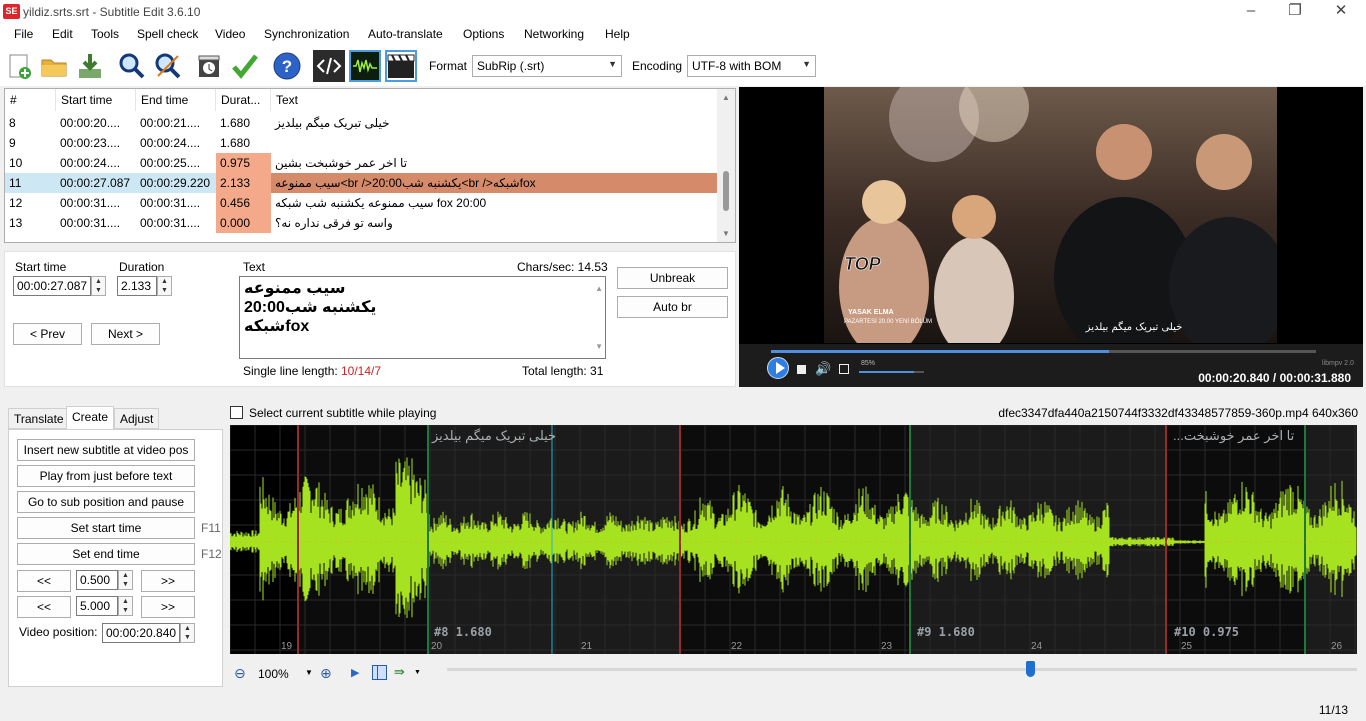  What do you see at coordinates (98, 286) in the screenshot?
I see `start-time-spinner: ▲ ▼` at bounding box center [98, 286].